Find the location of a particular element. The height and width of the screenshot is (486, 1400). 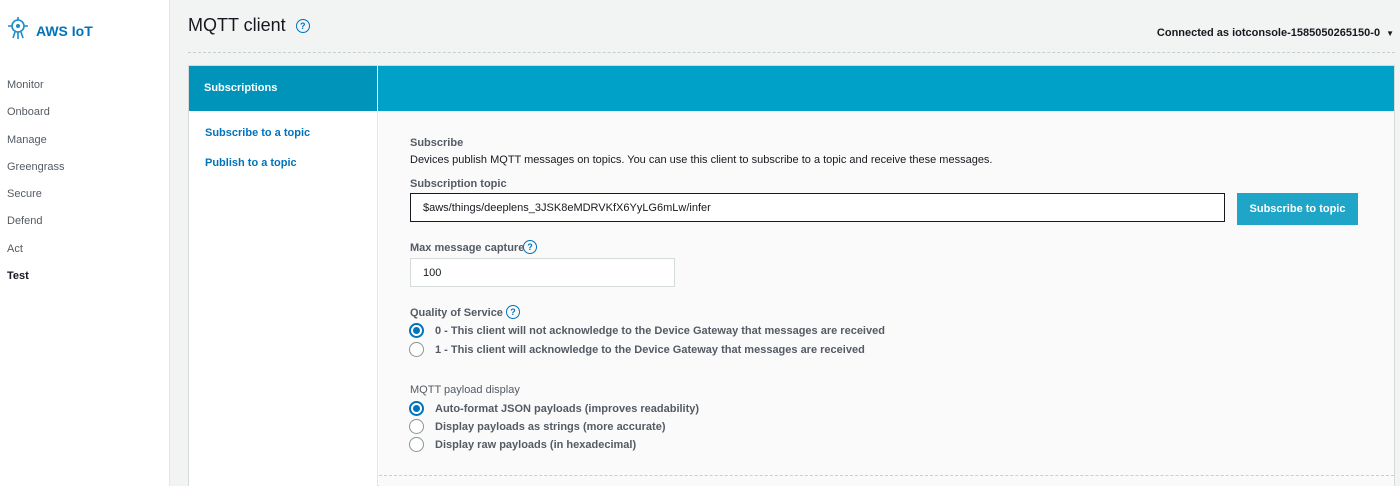

subscribe-heading: Subscribe is located at coordinates (437, 143).